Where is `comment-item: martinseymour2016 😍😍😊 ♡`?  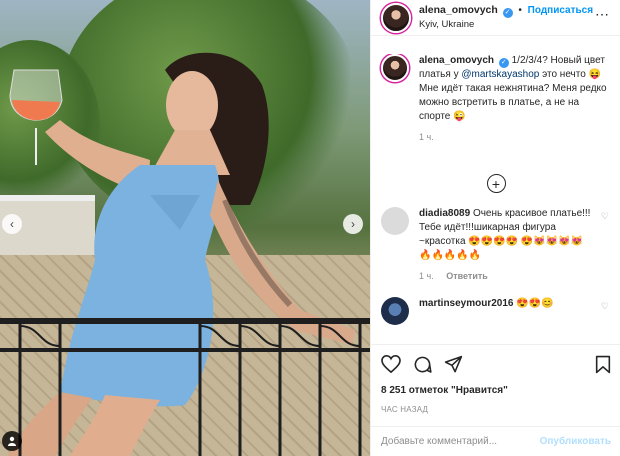
comment-item: martinseymour2016 😍😍😊 ♡ is located at coordinates (495, 311).